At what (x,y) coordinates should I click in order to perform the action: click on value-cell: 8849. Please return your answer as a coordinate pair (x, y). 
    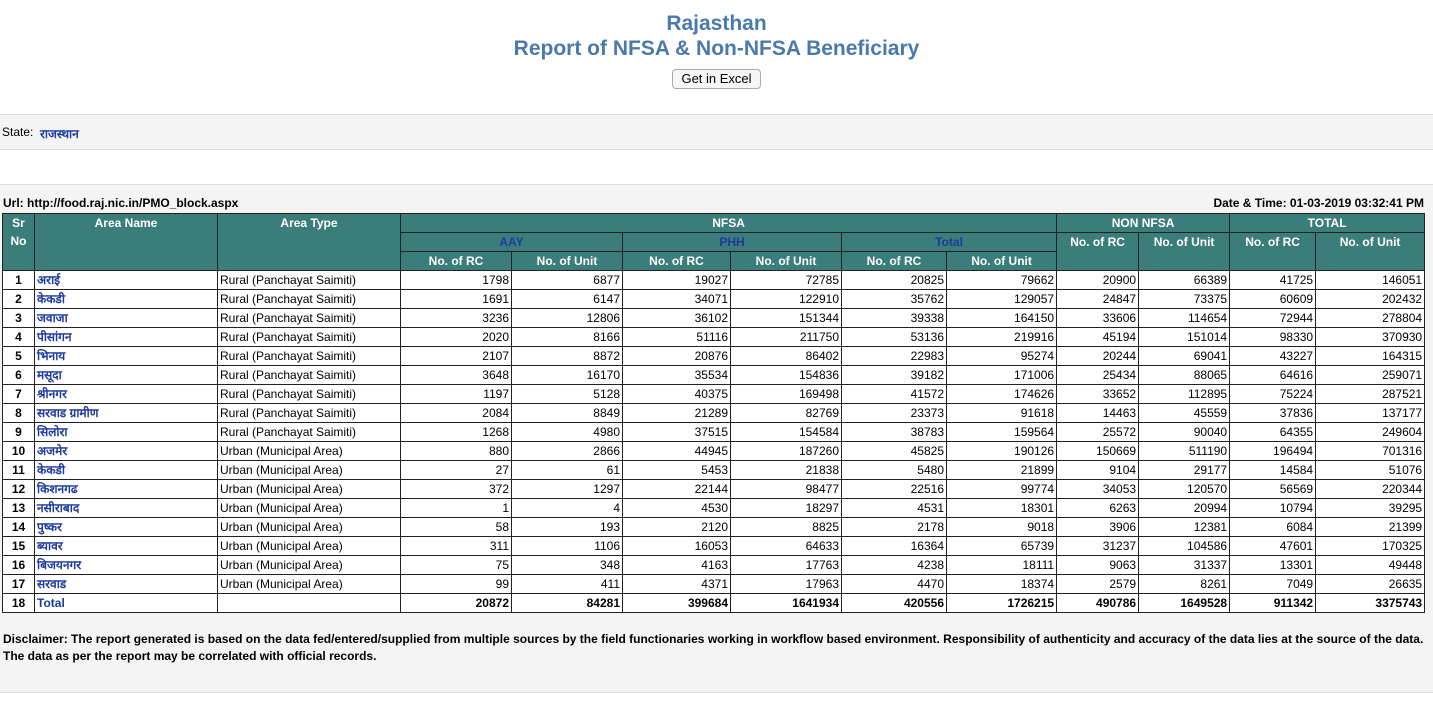
    Looking at the image, I should click on (567, 413).